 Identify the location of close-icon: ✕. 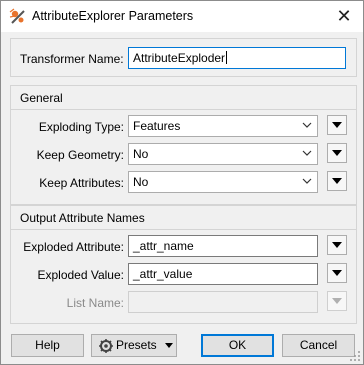
(344, 16).